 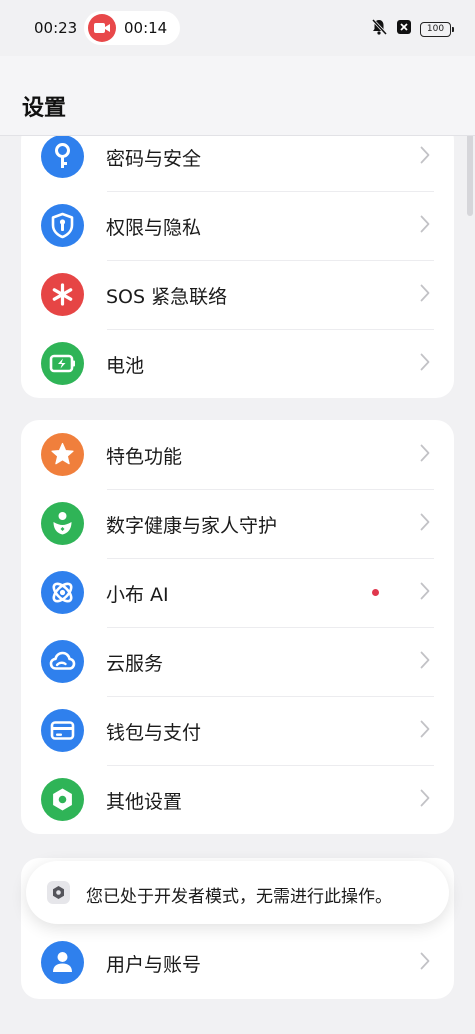 I want to click on settings-item-battery: 电池, so click(x=237, y=363).